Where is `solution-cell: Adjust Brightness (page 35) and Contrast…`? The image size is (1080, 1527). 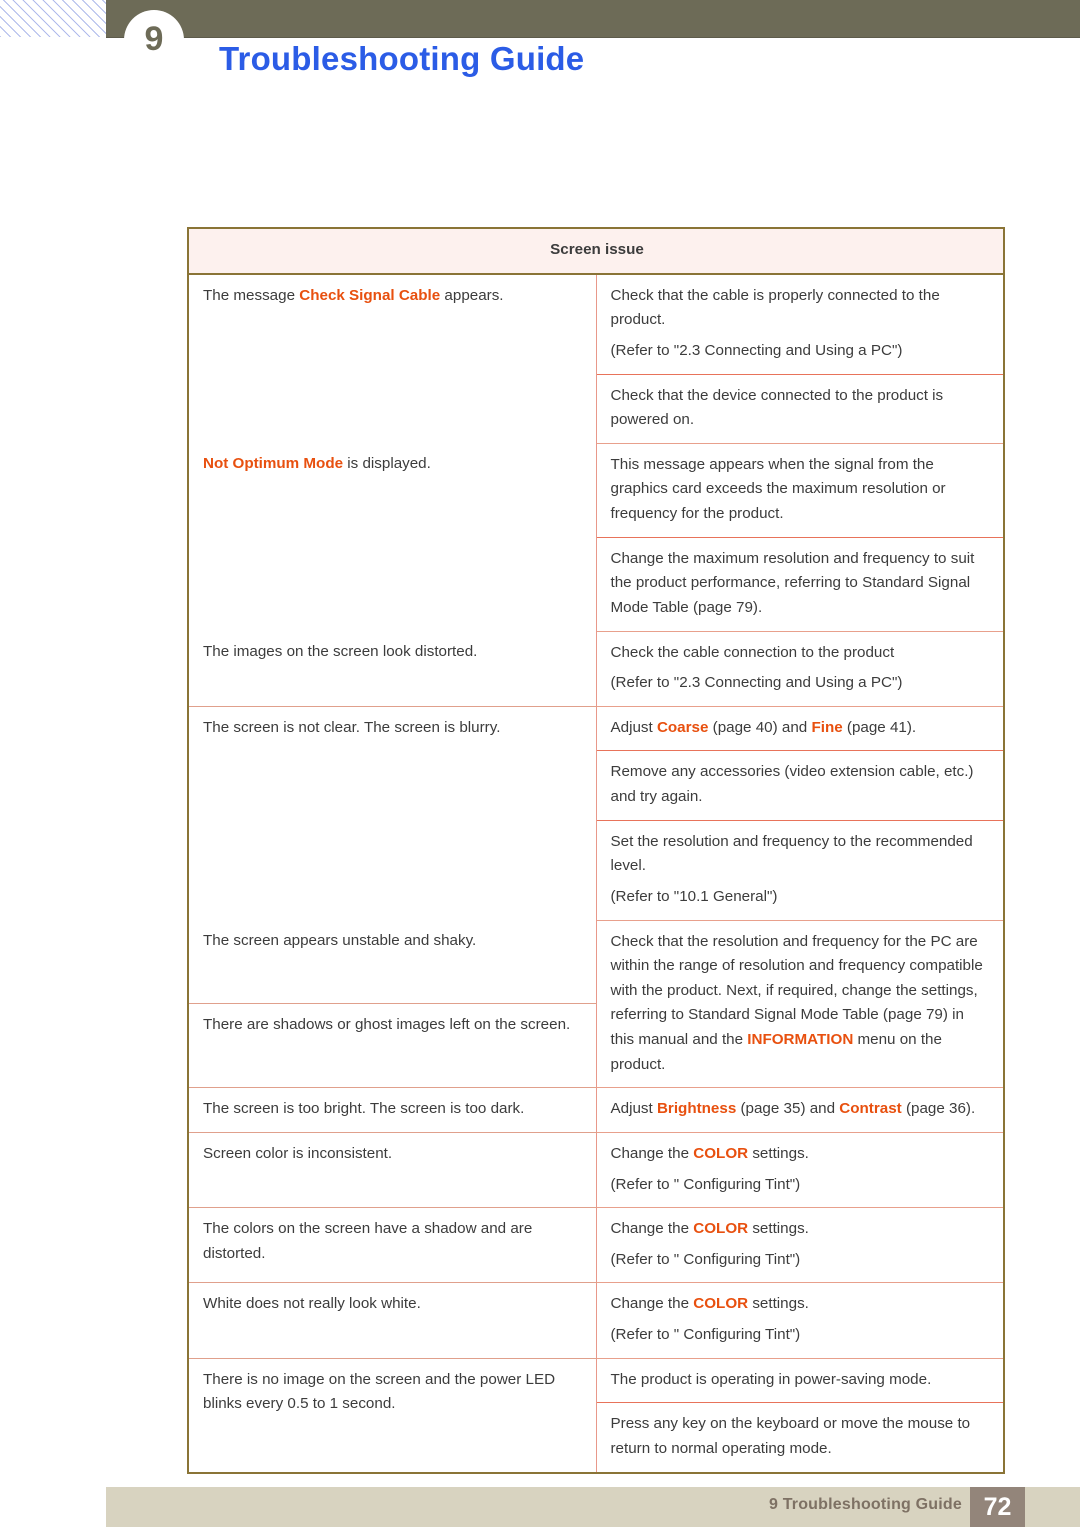
solution-cell: Adjust Brightness (page 35) and Contrast… is located at coordinates (800, 1110).